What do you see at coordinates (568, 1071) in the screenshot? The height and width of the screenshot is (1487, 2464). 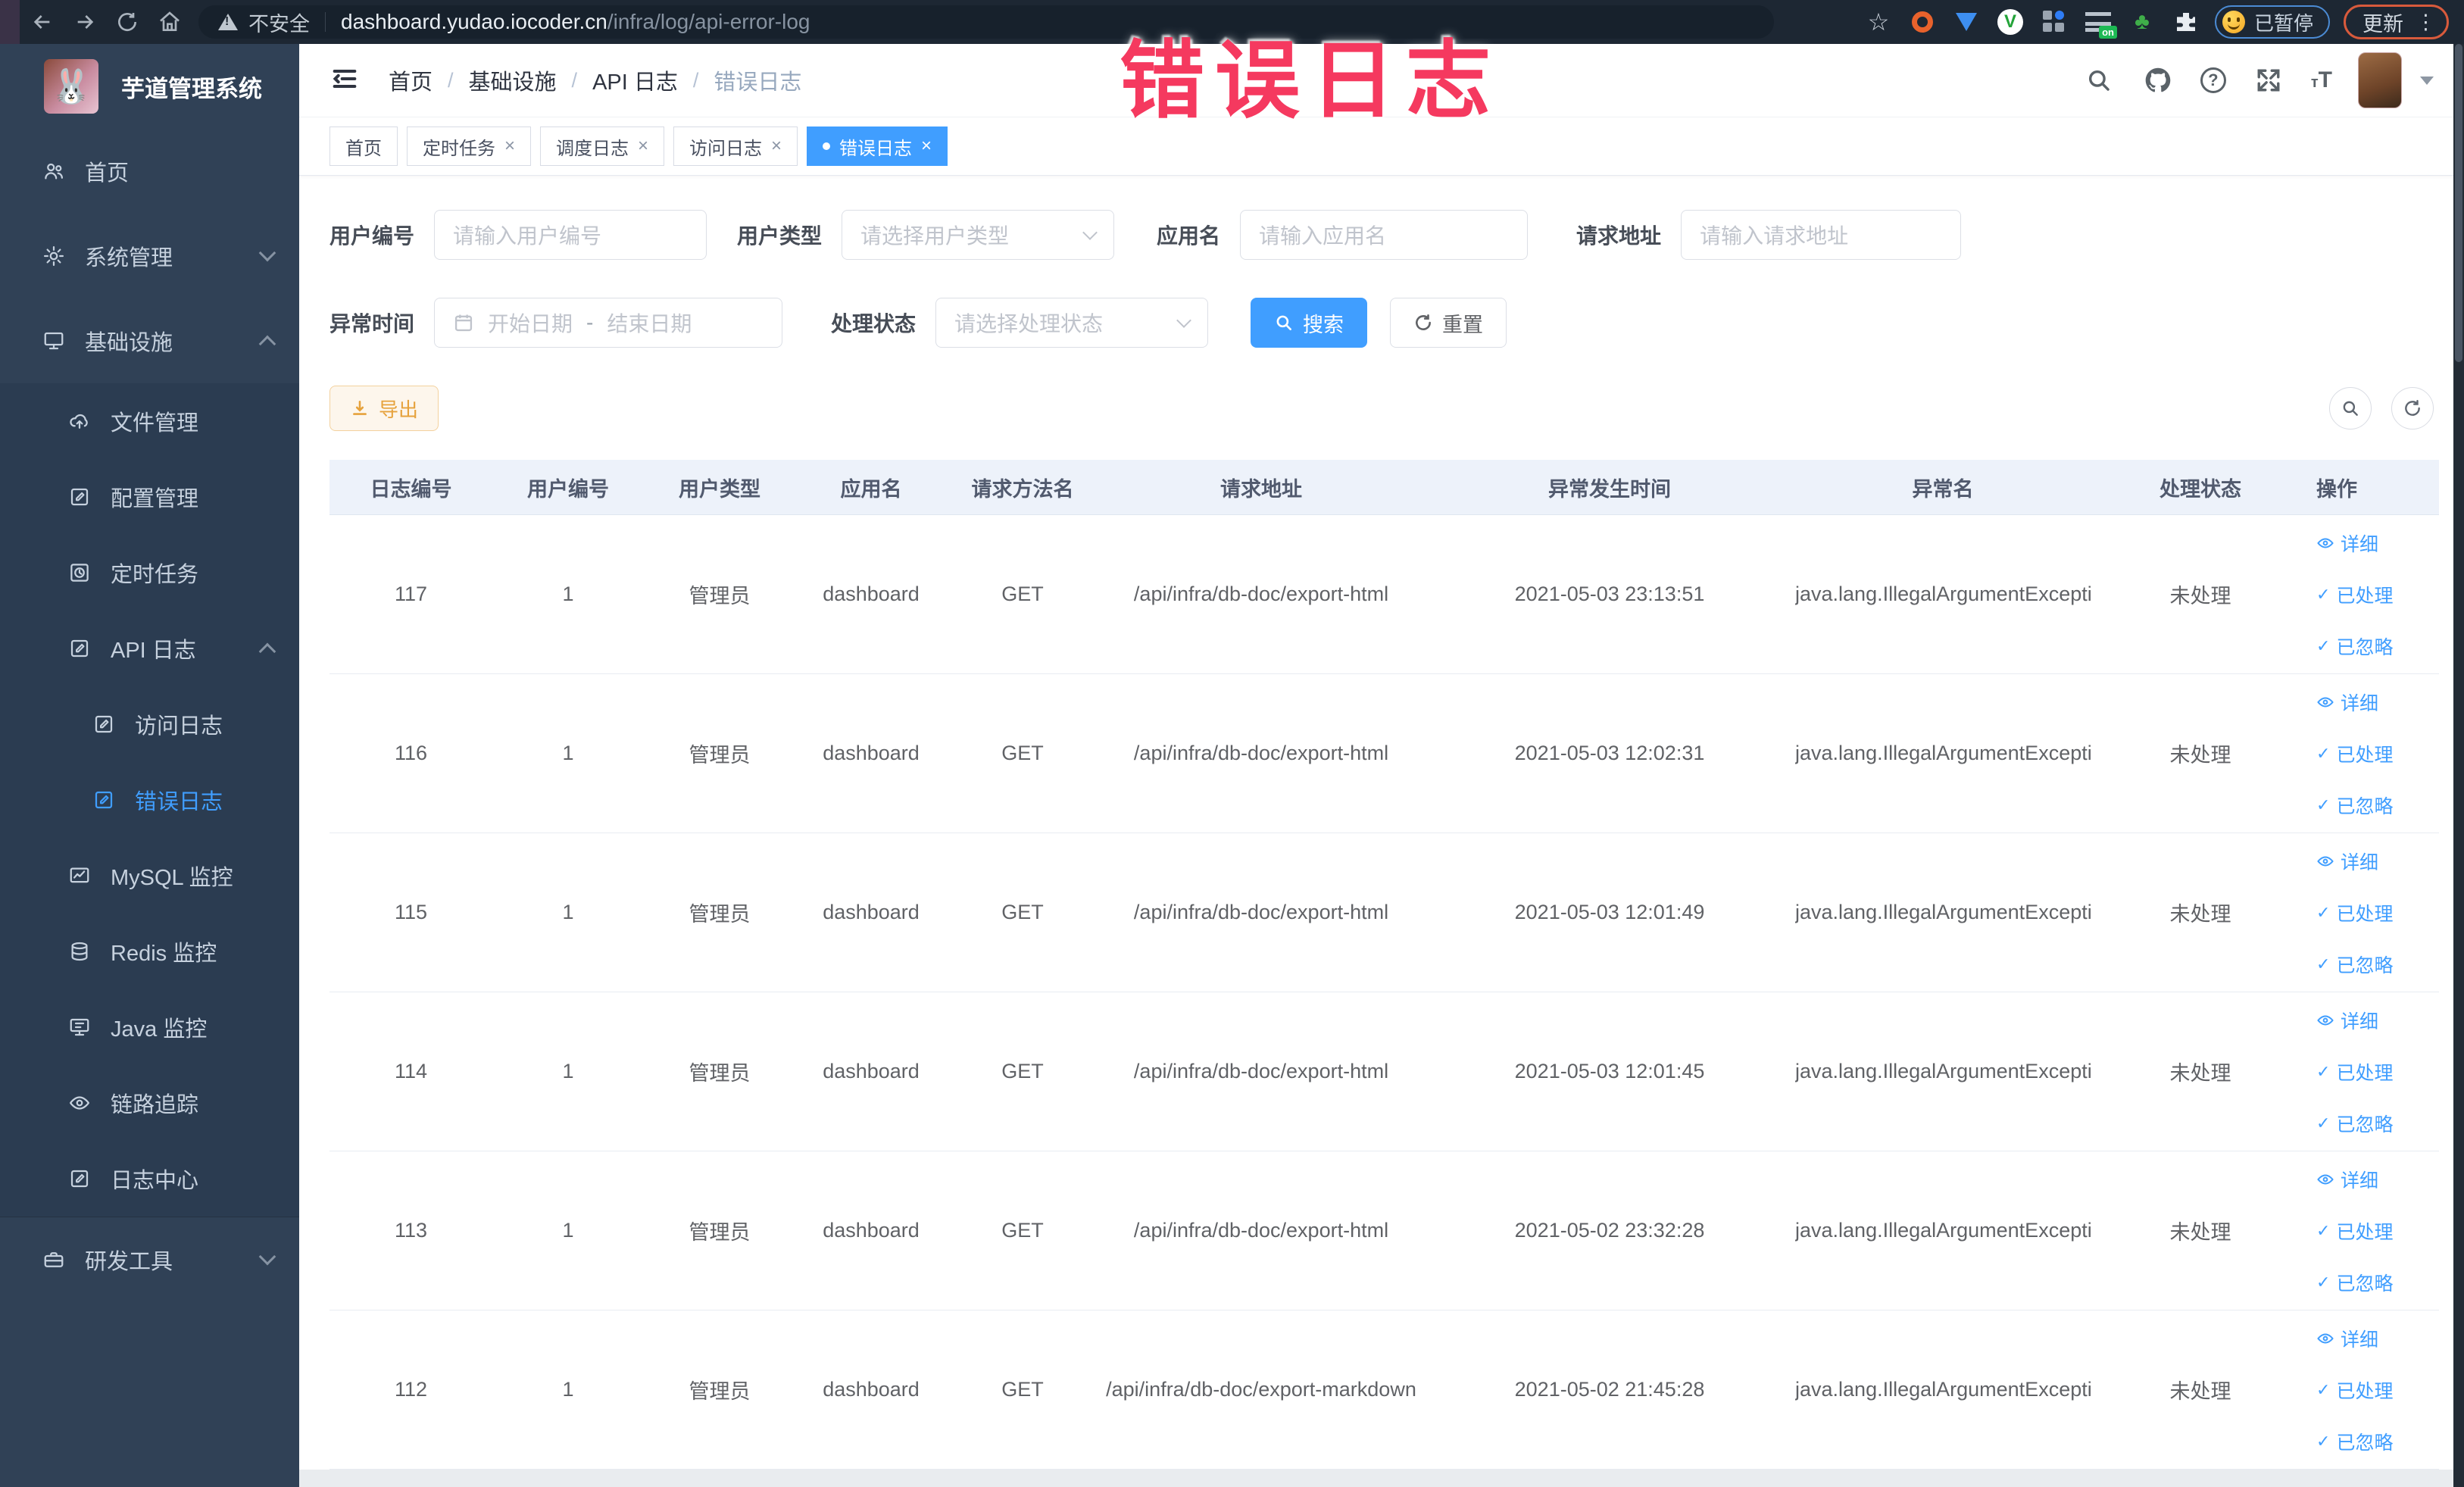 I see `cell-user-id: 1` at bounding box center [568, 1071].